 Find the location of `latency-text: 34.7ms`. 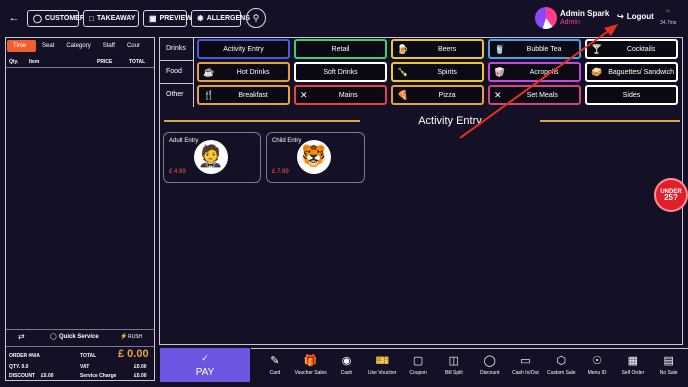

latency-text: 34.7ms is located at coordinates (668, 23).